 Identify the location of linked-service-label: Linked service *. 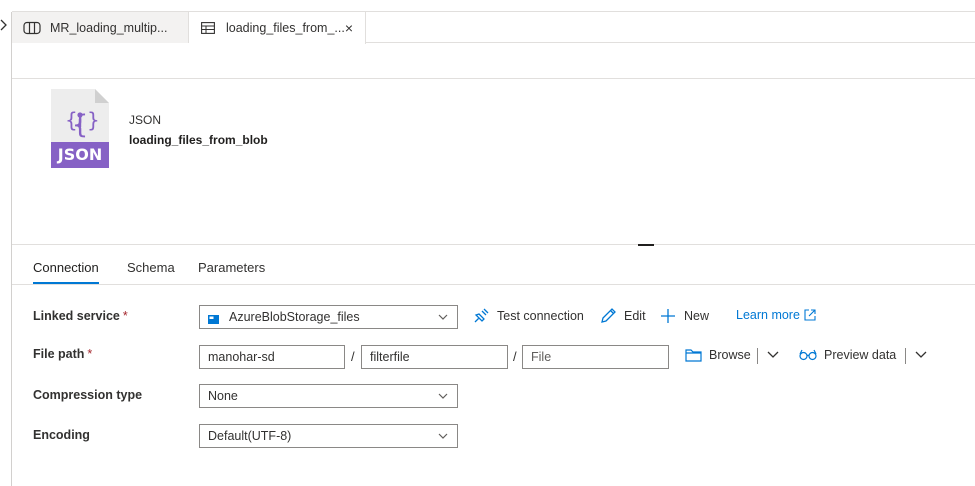
(80, 316).